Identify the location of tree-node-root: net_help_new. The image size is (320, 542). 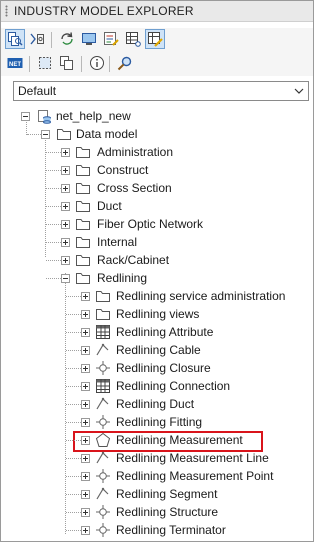
(163, 116).